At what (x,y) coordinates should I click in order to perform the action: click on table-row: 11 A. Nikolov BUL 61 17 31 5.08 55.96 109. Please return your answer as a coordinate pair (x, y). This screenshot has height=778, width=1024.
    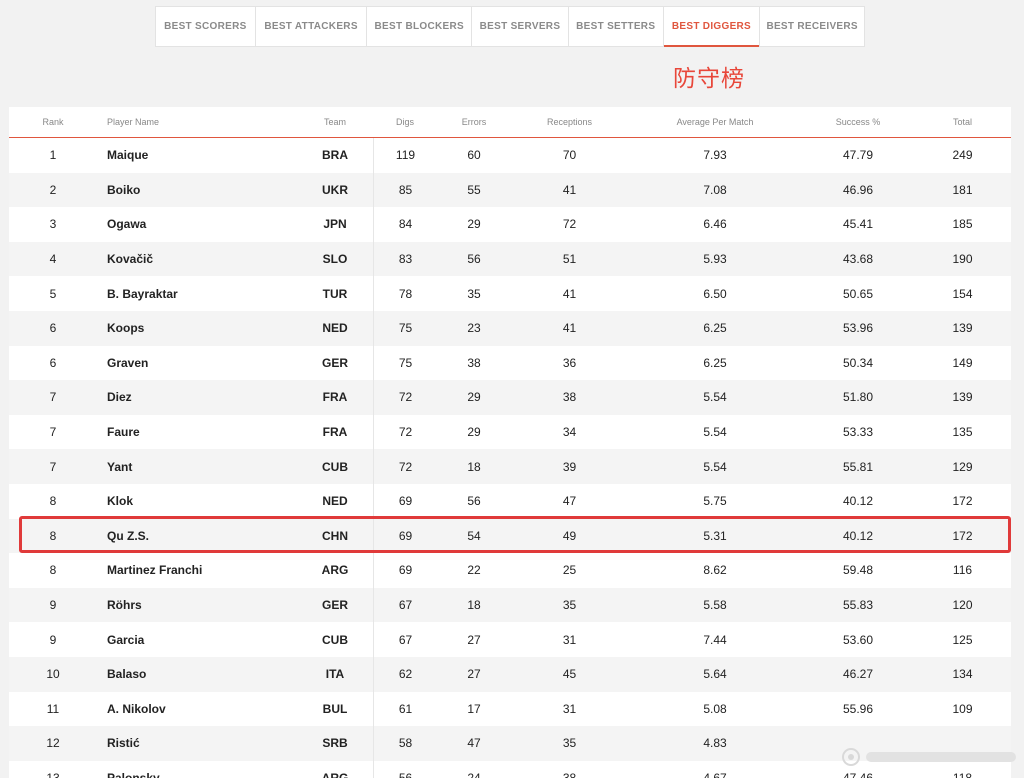
    Looking at the image, I should click on (510, 709).